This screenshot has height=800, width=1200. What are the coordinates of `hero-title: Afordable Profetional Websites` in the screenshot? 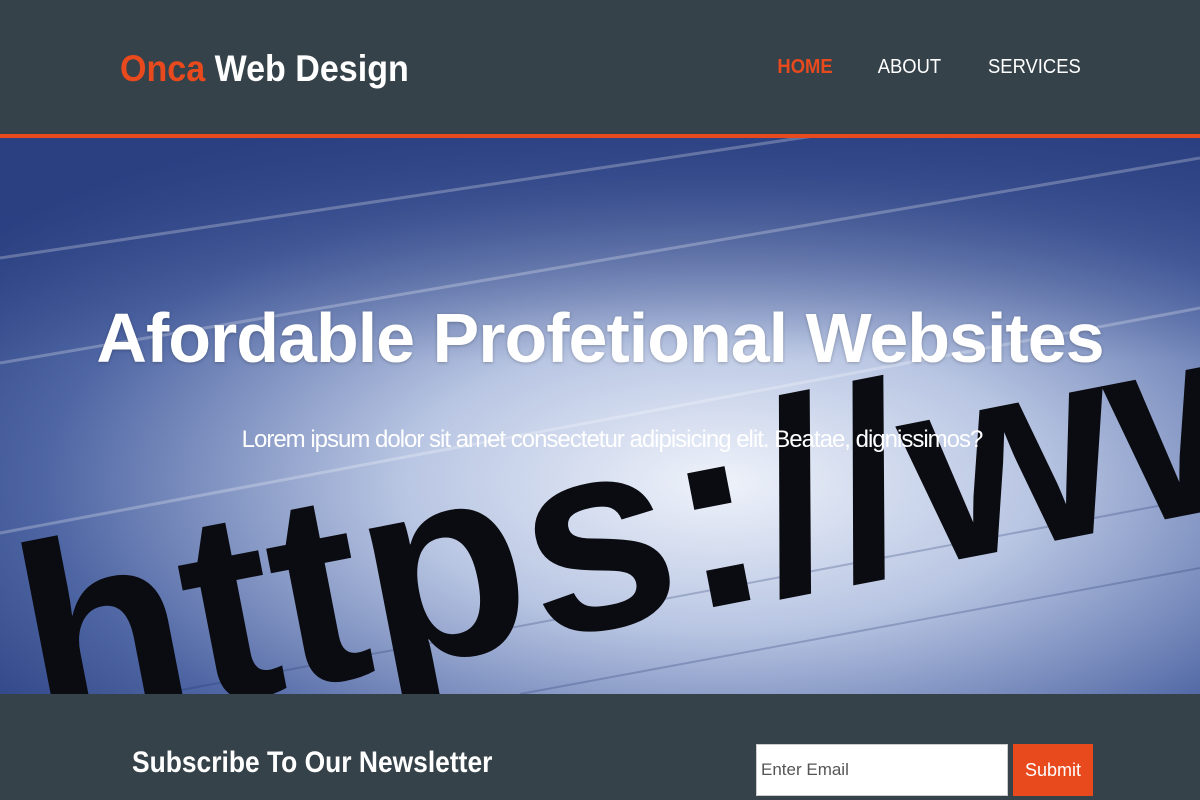 It's located at (600, 338).